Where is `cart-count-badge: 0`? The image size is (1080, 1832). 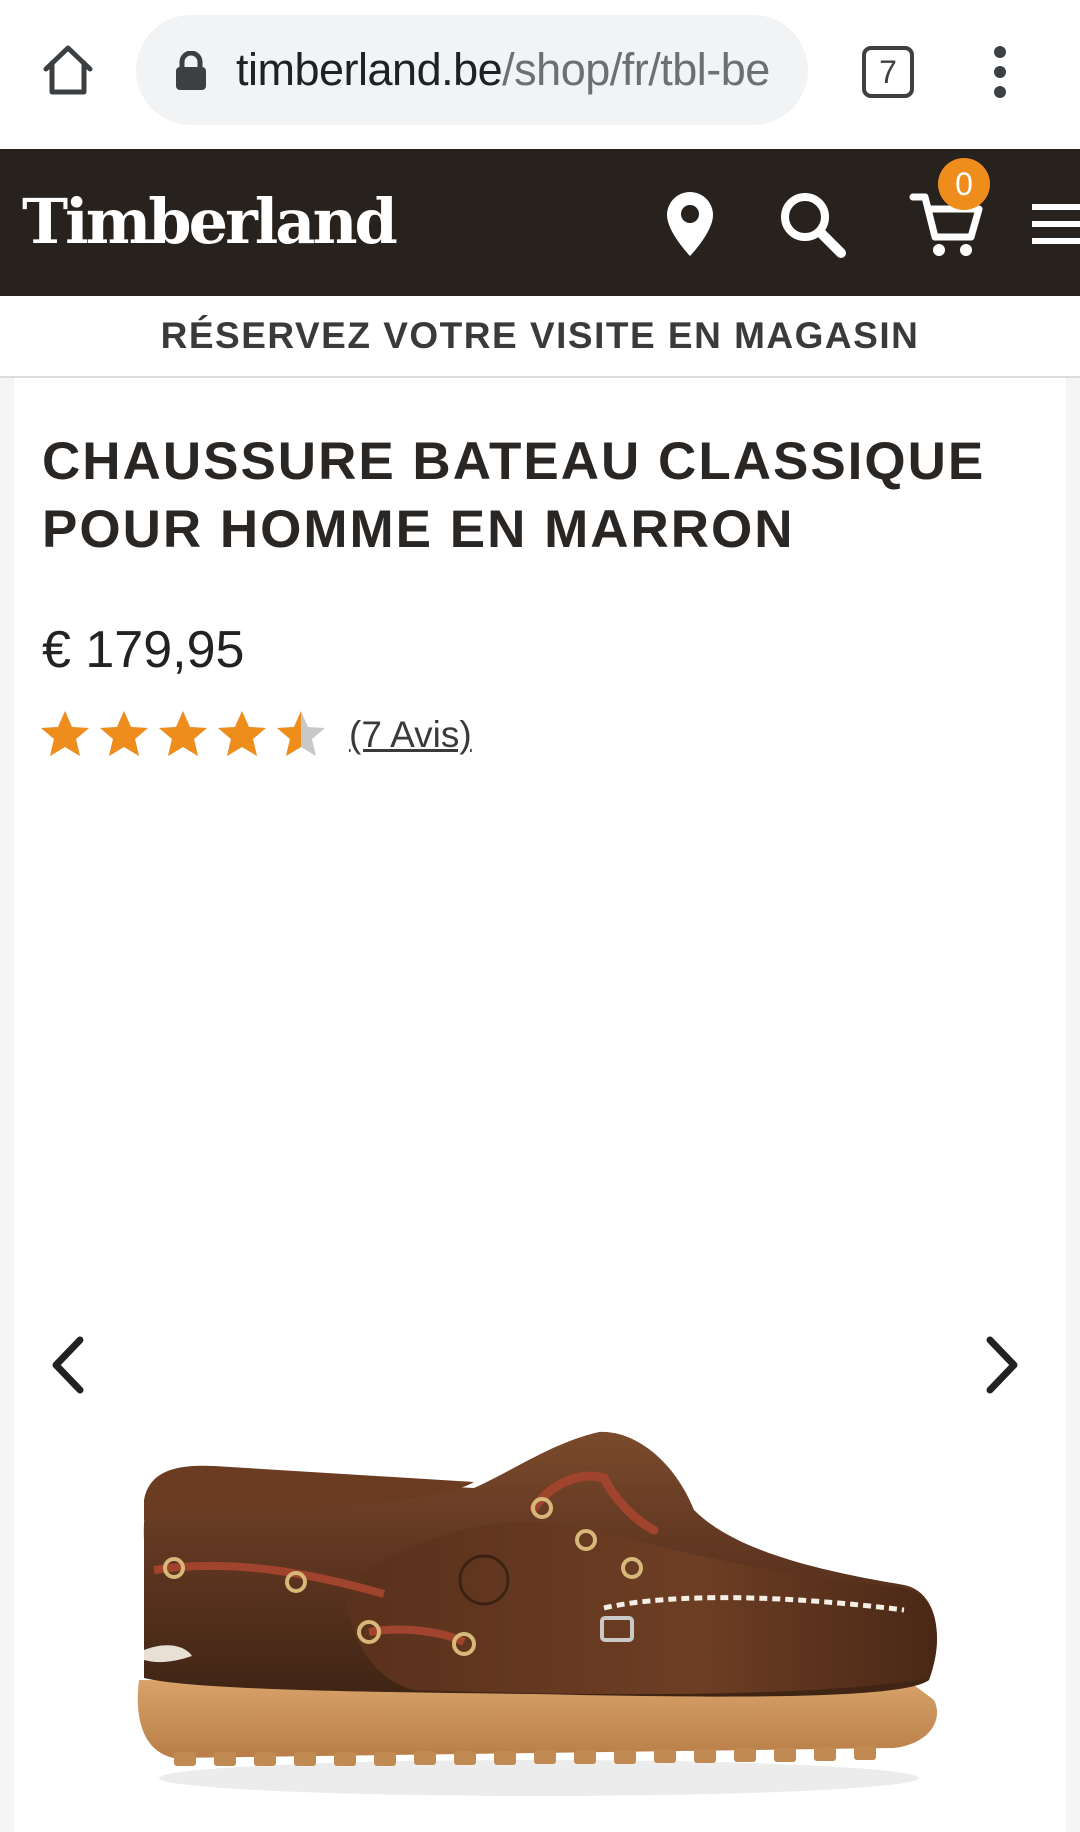
cart-count-badge: 0 is located at coordinates (964, 184).